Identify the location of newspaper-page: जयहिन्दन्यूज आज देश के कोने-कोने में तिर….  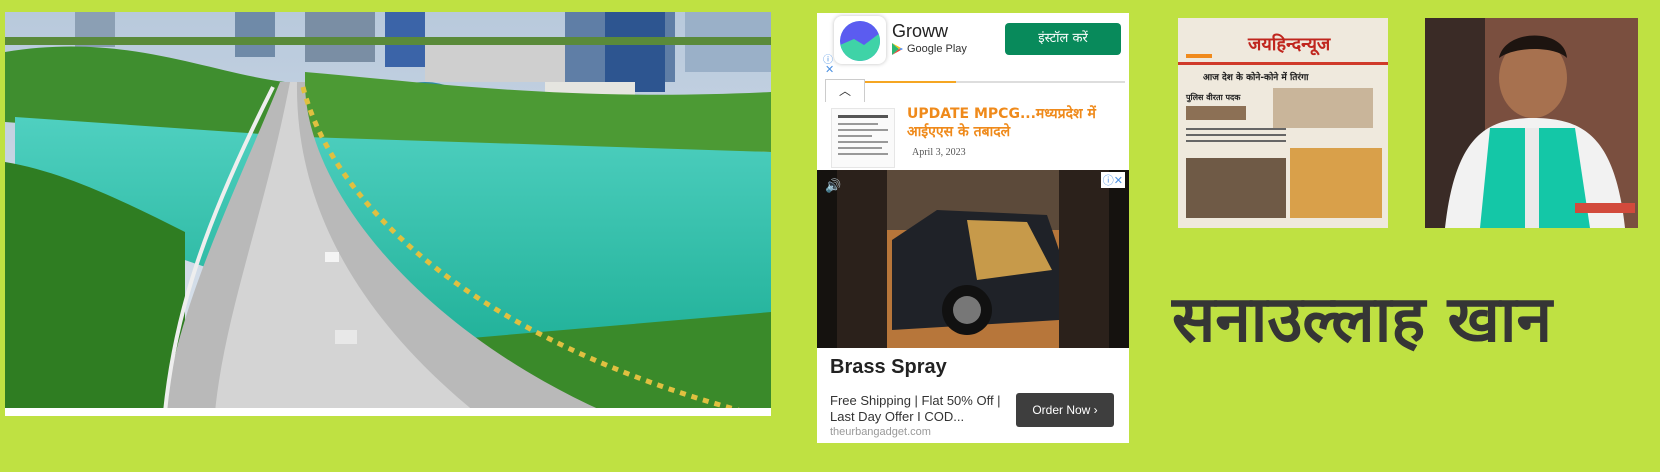
(1283, 123).